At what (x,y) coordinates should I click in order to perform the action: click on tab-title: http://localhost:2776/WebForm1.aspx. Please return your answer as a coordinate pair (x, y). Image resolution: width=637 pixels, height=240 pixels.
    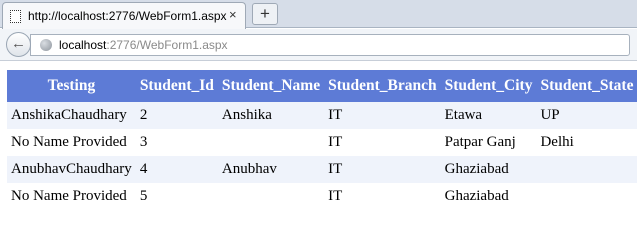
    Looking at the image, I should click on (127, 16).